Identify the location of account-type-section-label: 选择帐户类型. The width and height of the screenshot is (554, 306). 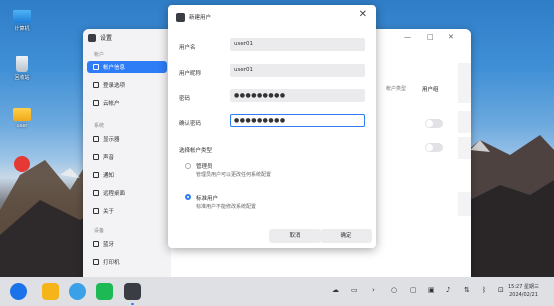
(196, 151).